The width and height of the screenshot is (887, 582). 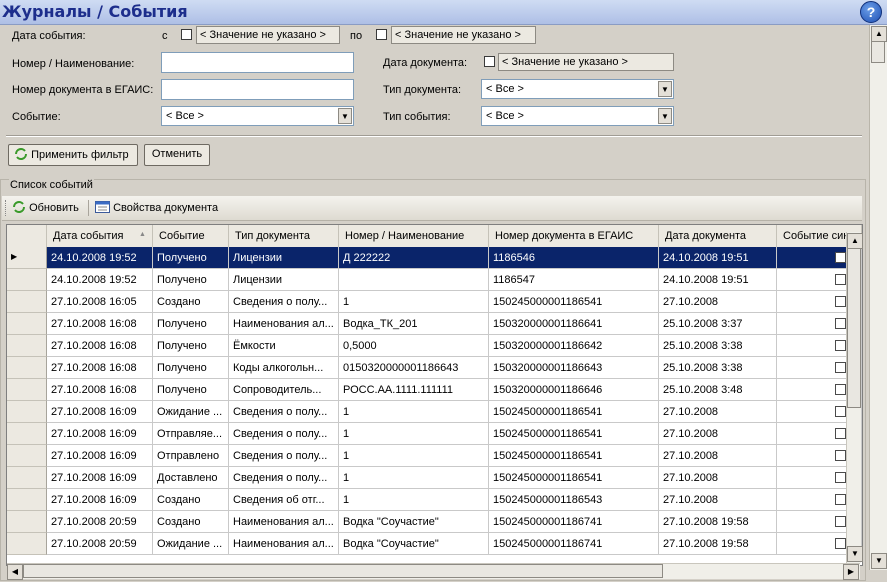 What do you see at coordinates (871, 12) in the screenshot?
I see `help-icon: ?` at bounding box center [871, 12].